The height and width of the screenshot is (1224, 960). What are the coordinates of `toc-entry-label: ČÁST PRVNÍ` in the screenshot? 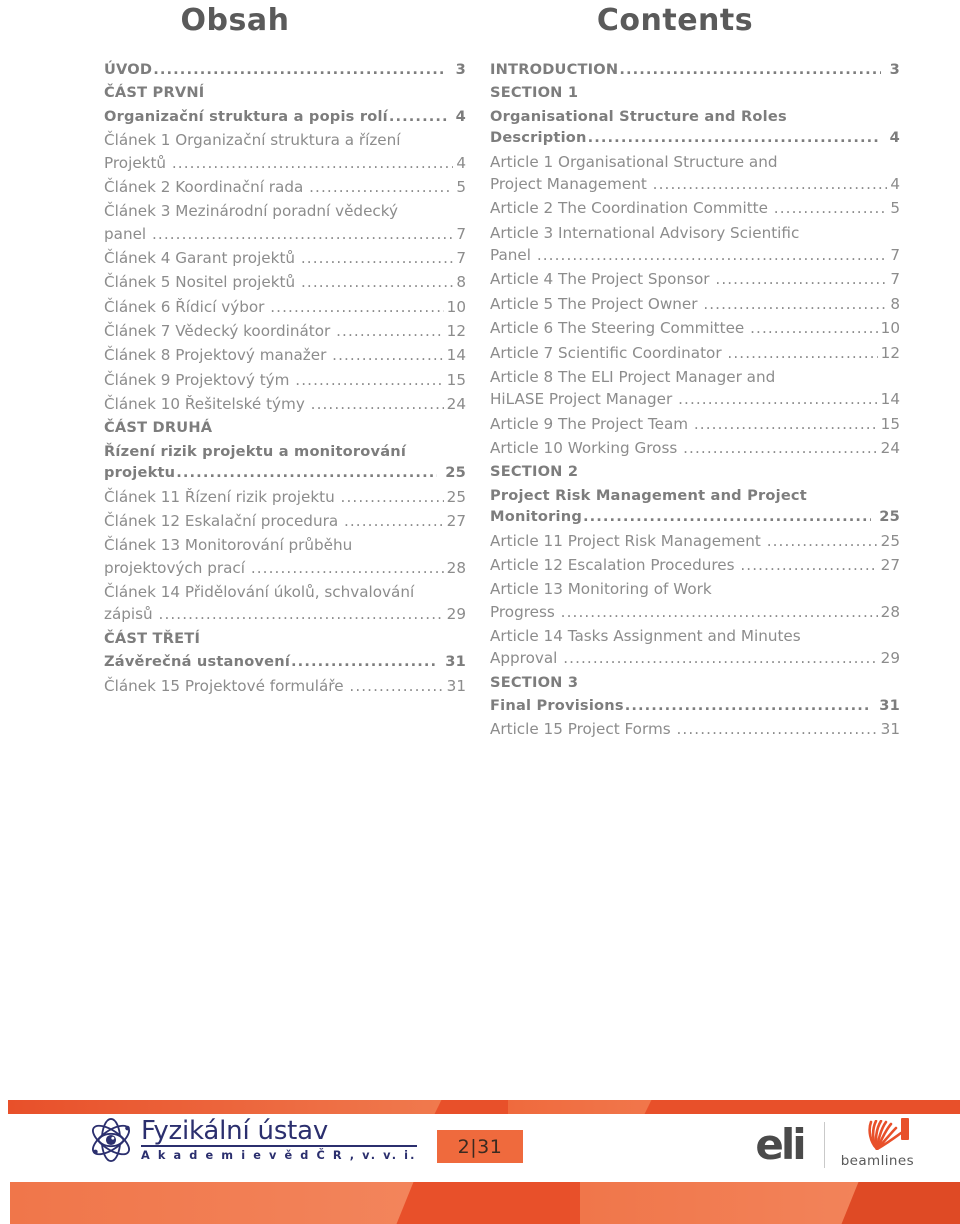 It's located at (154, 93).